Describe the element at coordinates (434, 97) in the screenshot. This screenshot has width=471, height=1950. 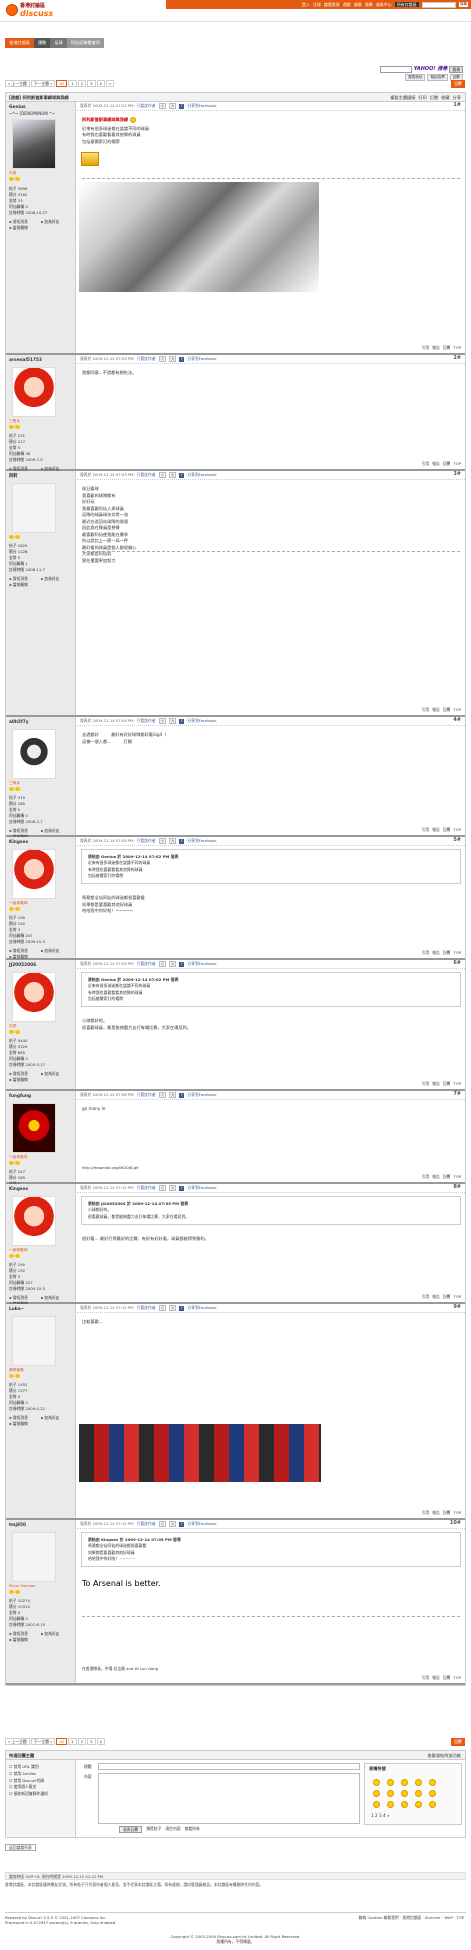
I see `subscribe-link: 訂閱` at that location.